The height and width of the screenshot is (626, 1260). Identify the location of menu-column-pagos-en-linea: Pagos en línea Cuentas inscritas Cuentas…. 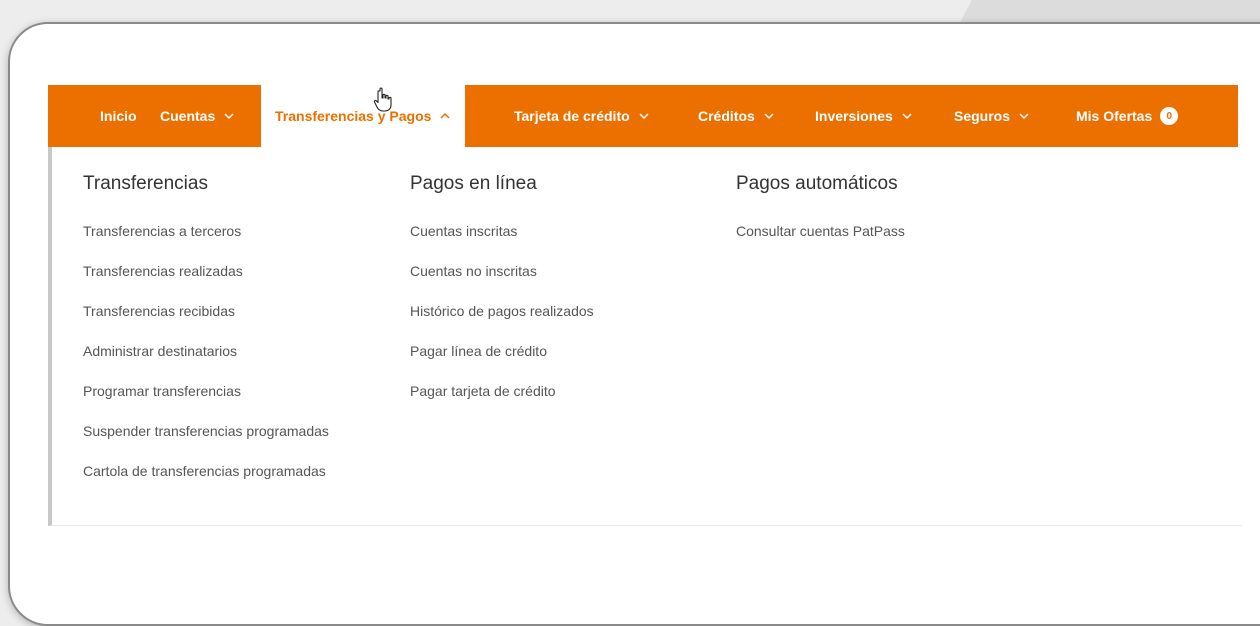
(502, 298).